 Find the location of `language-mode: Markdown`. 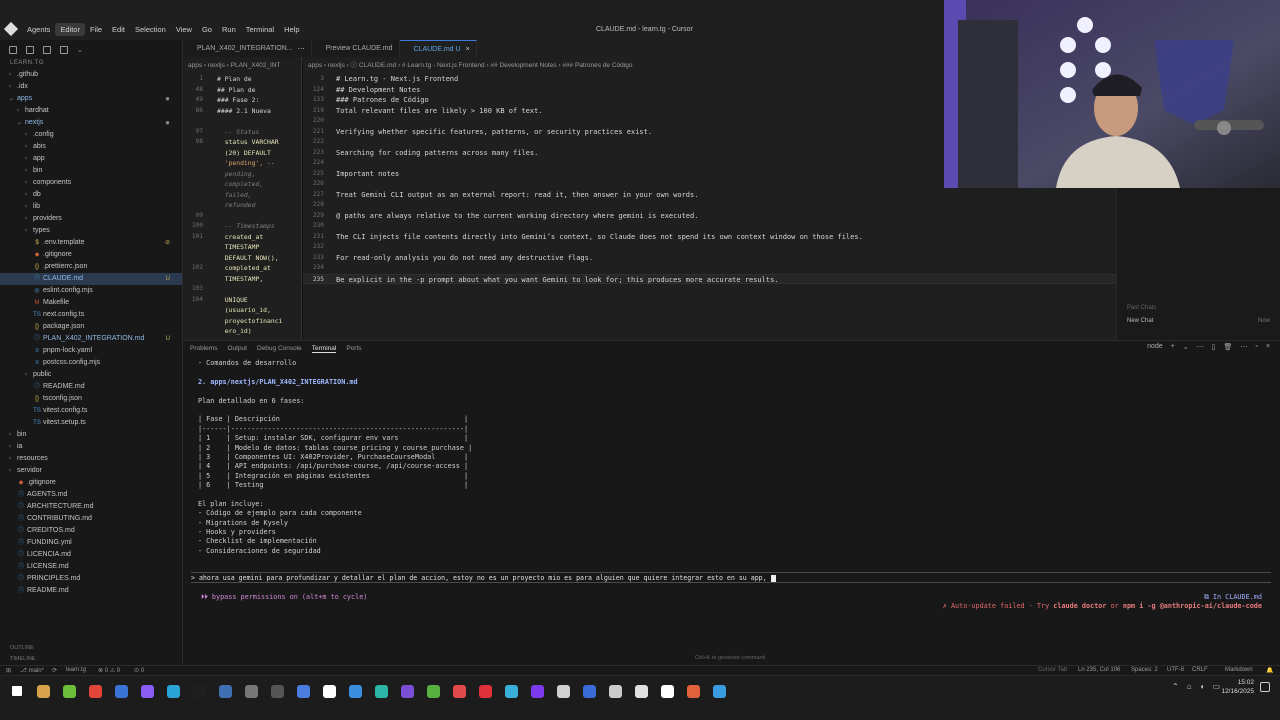

language-mode: Markdown is located at coordinates (1239, 670).